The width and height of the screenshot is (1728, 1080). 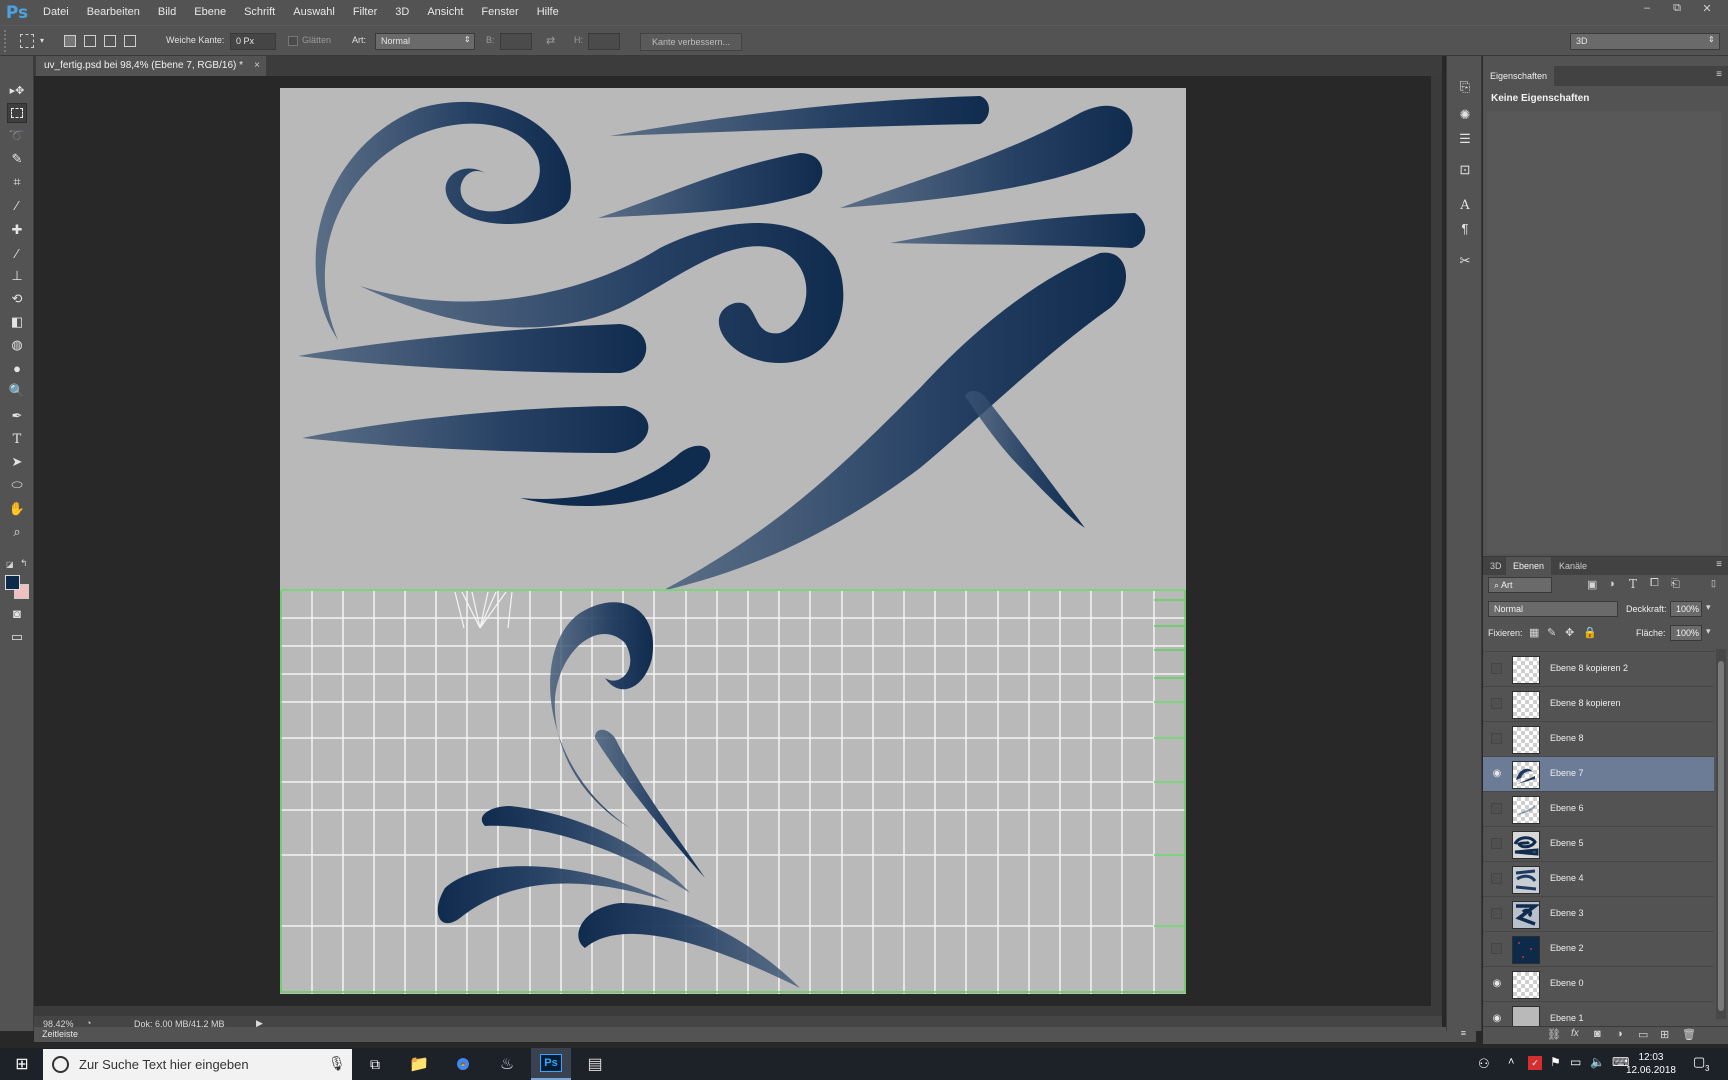 What do you see at coordinates (17, 276) in the screenshot?
I see `clone-stamp-tool-icon: ⊥` at bounding box center [17, 276].